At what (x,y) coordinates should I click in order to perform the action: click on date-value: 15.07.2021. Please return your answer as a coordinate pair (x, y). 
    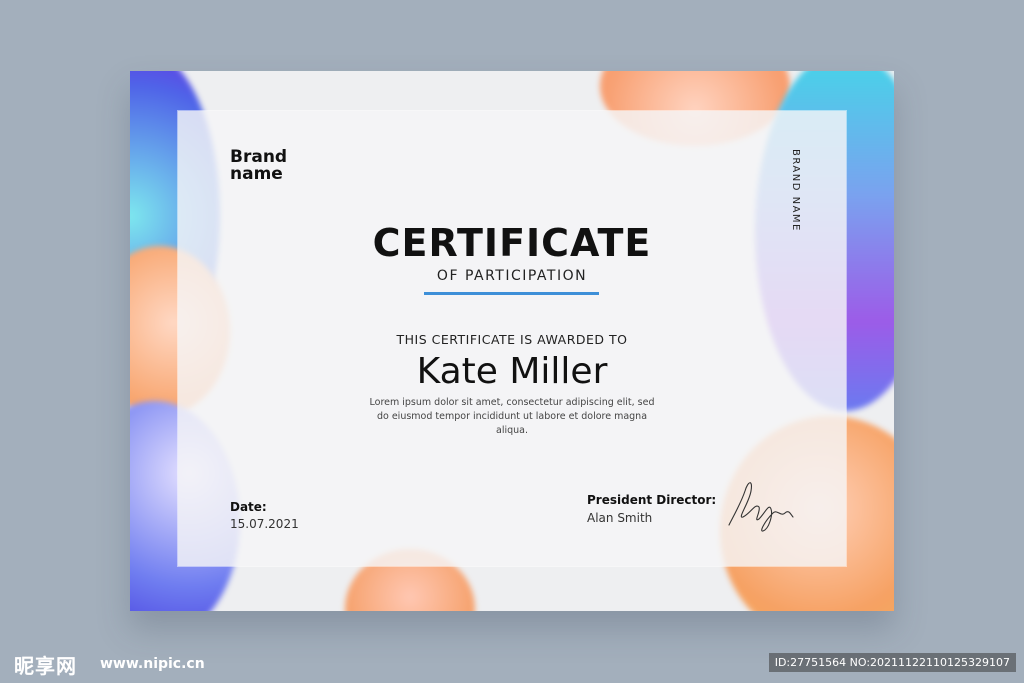
    Looking at the image, I should click on (264, 524).